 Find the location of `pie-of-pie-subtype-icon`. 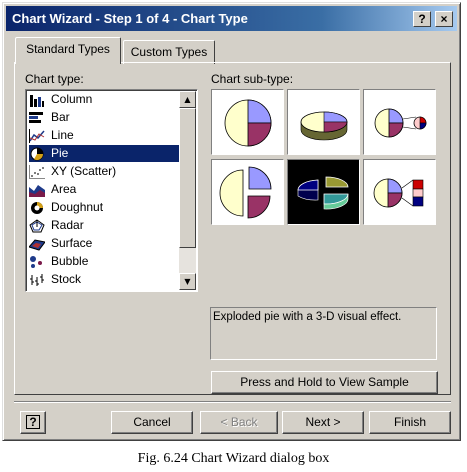

pie-of-pie-subtype-icon is located at coordinates (400, 123).